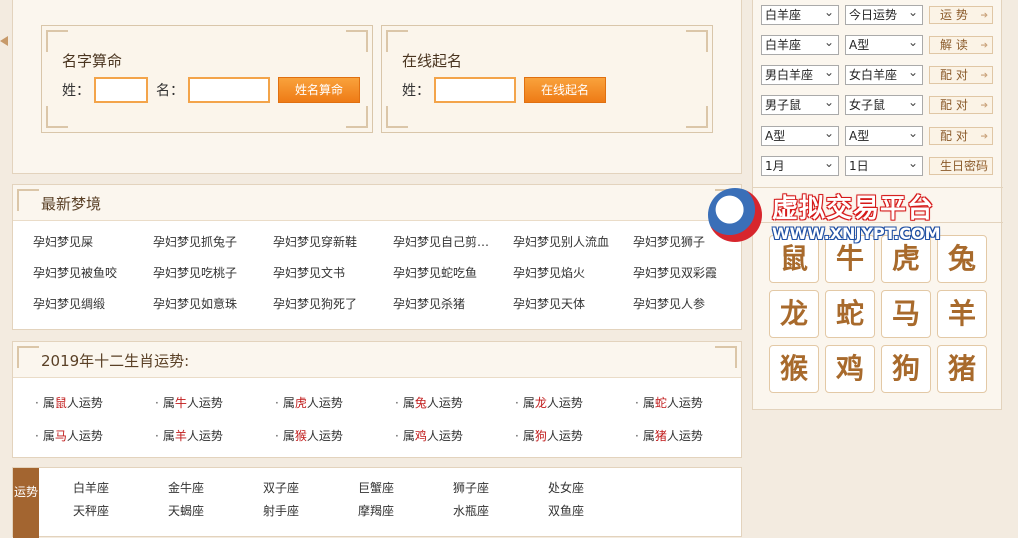 Image resolution: width=1018 pixels, height=538 pixels. What do you see at coordinates (853, 209) in the screenshot?
I see `watermark-title: 虚拟交易平台` at bounding box center [853, 209].